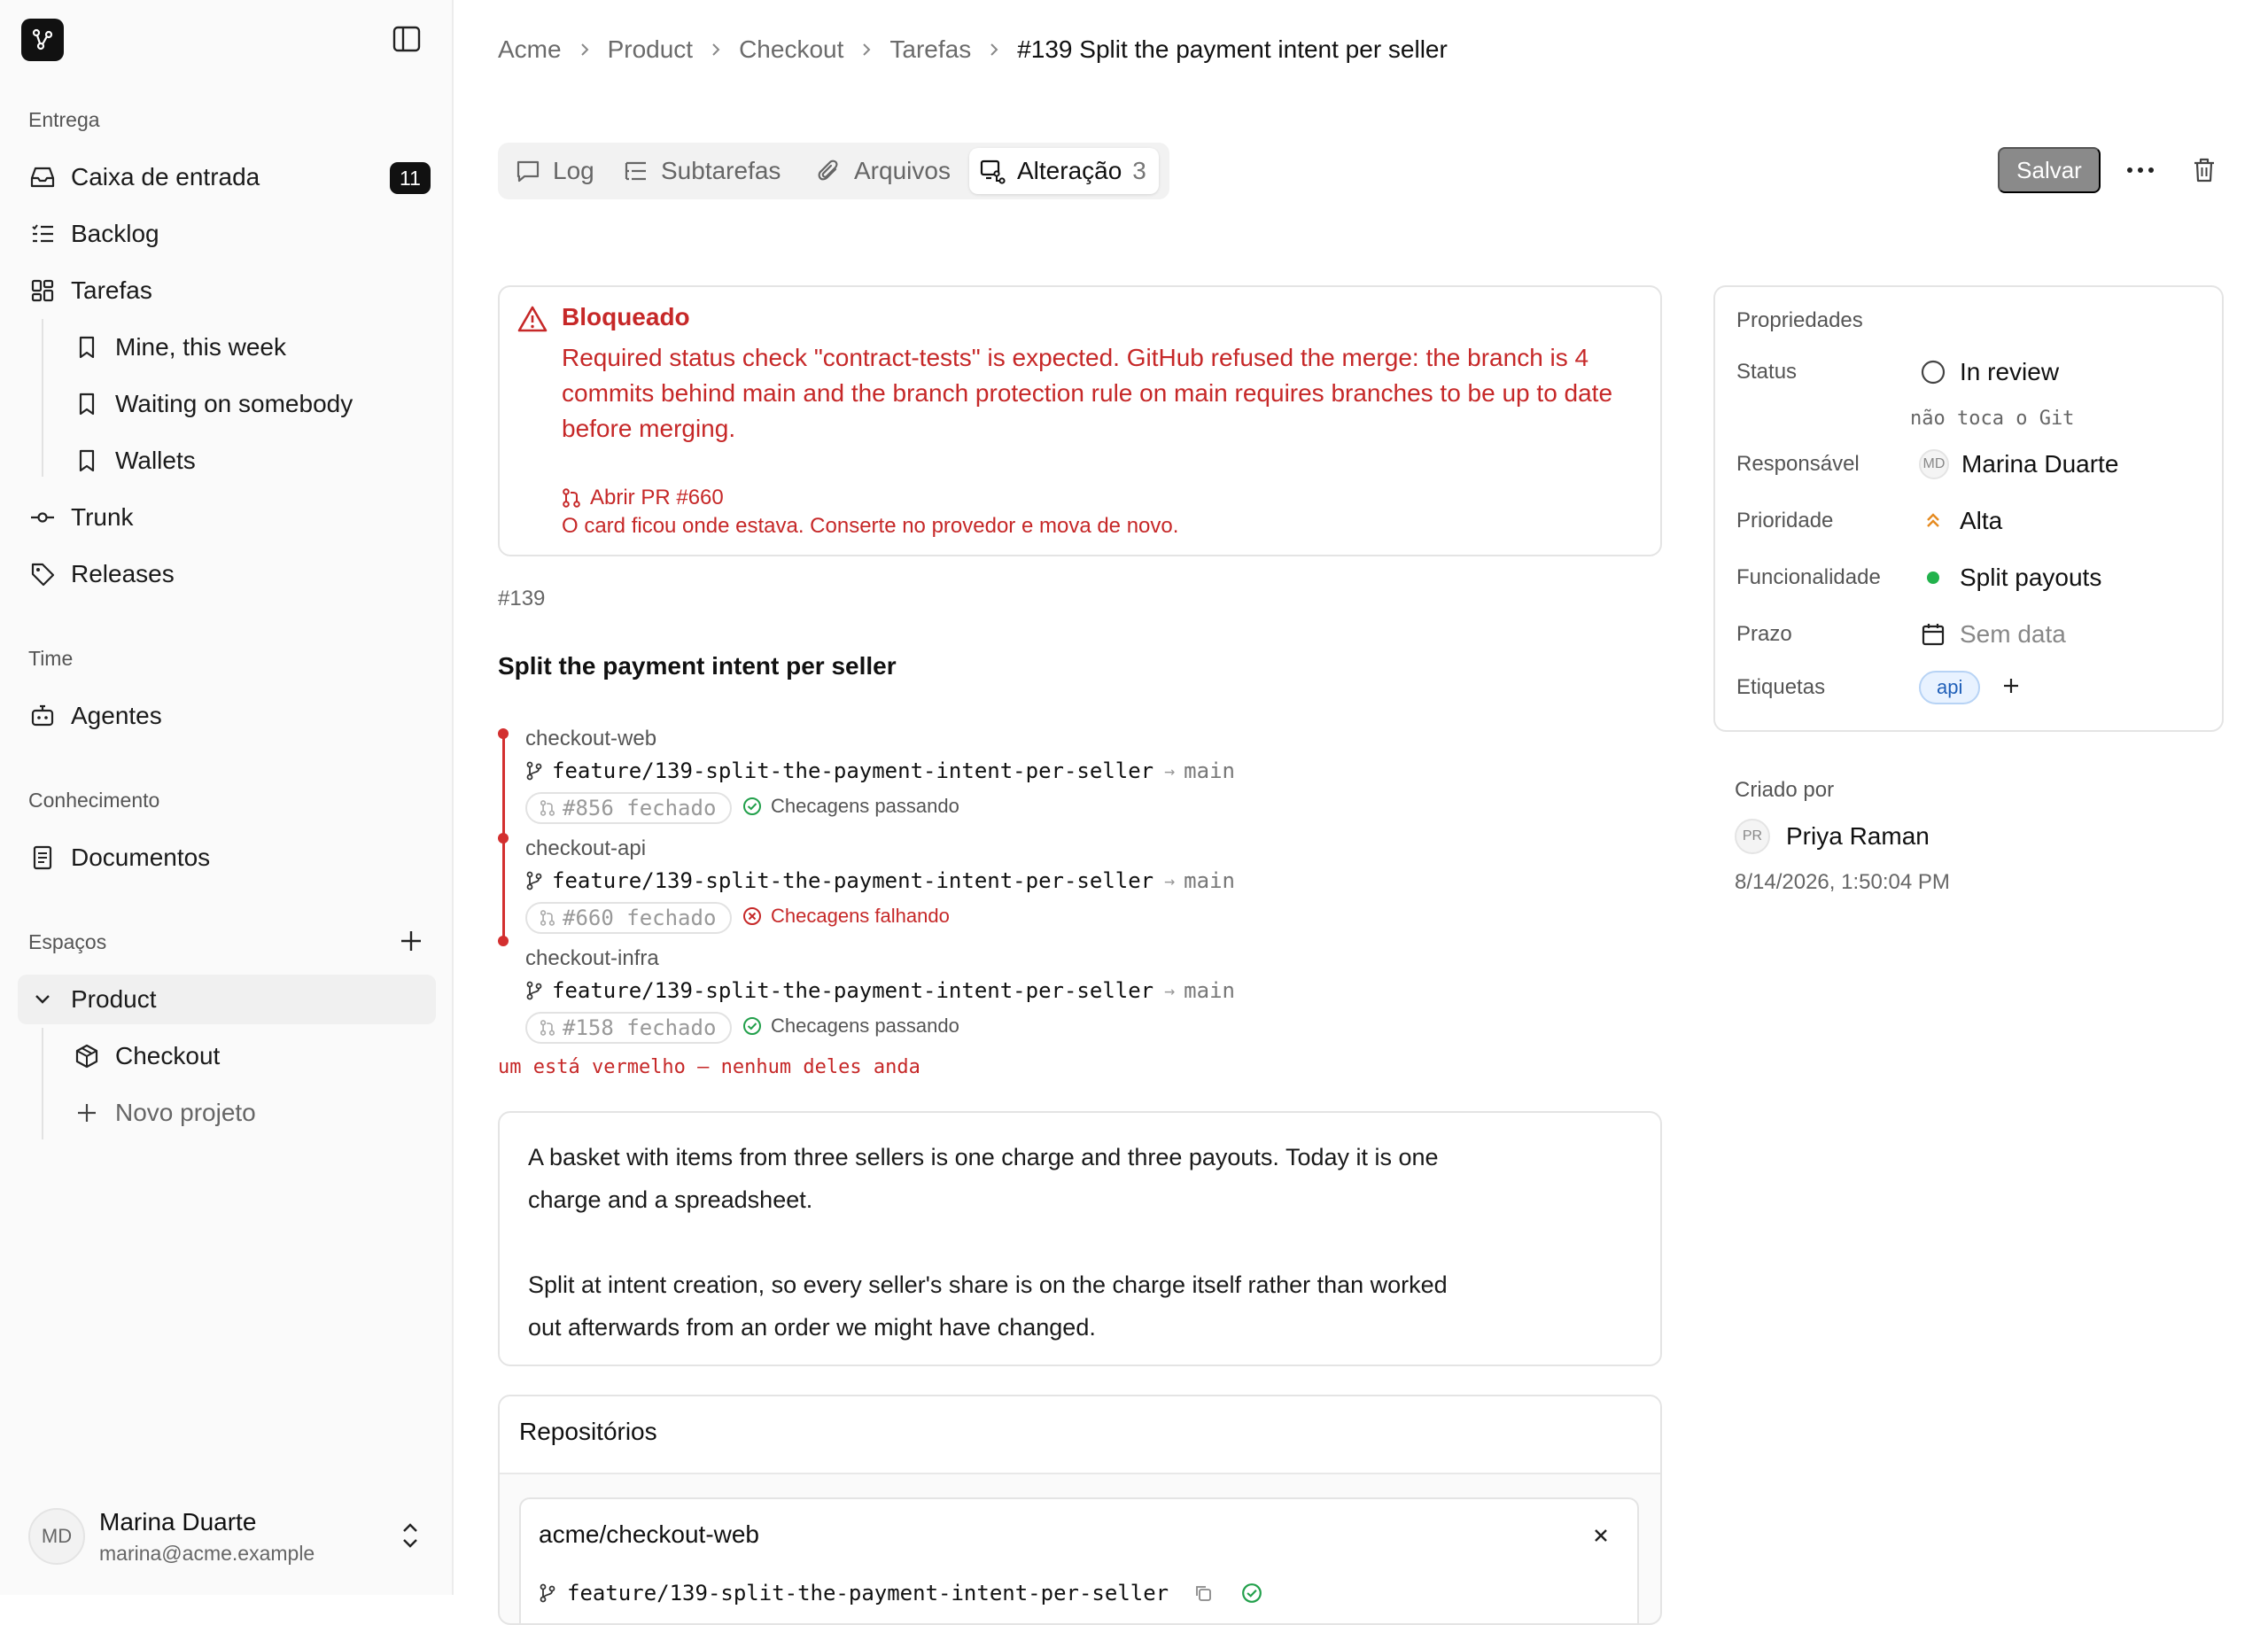  What do you see at coordinates (64, 120) in the screenshot?
I see `section-label-entrega: Entrega` at bounding box center [64, 120].